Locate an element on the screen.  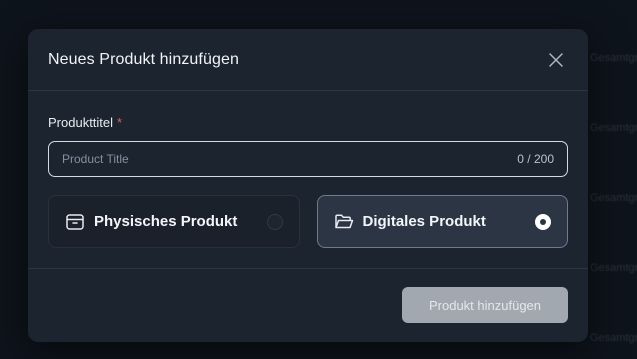
product-type-options: Physisches Produkt Digitales Produkt is located at coordinates (308, 221).